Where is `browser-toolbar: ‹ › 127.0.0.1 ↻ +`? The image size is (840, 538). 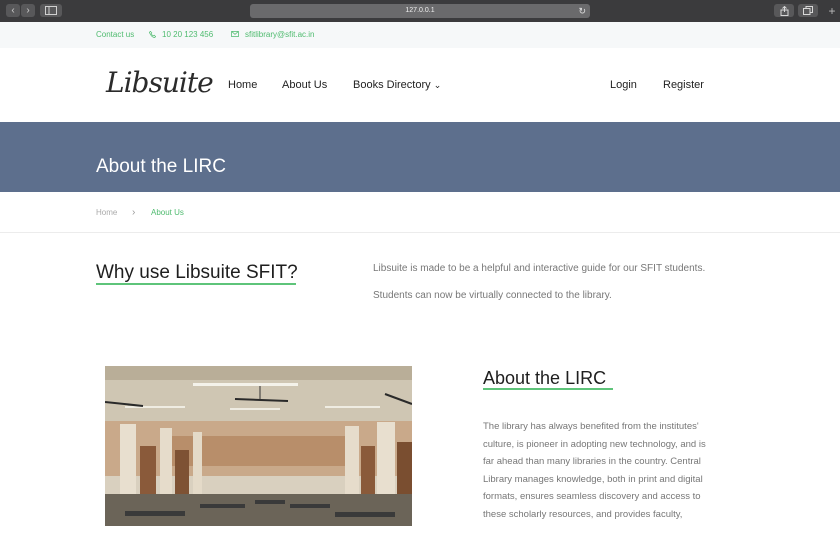 browser-toolbar: ‹ › 127.0.0.1 ↻ + is located at coordinates (420, 11).